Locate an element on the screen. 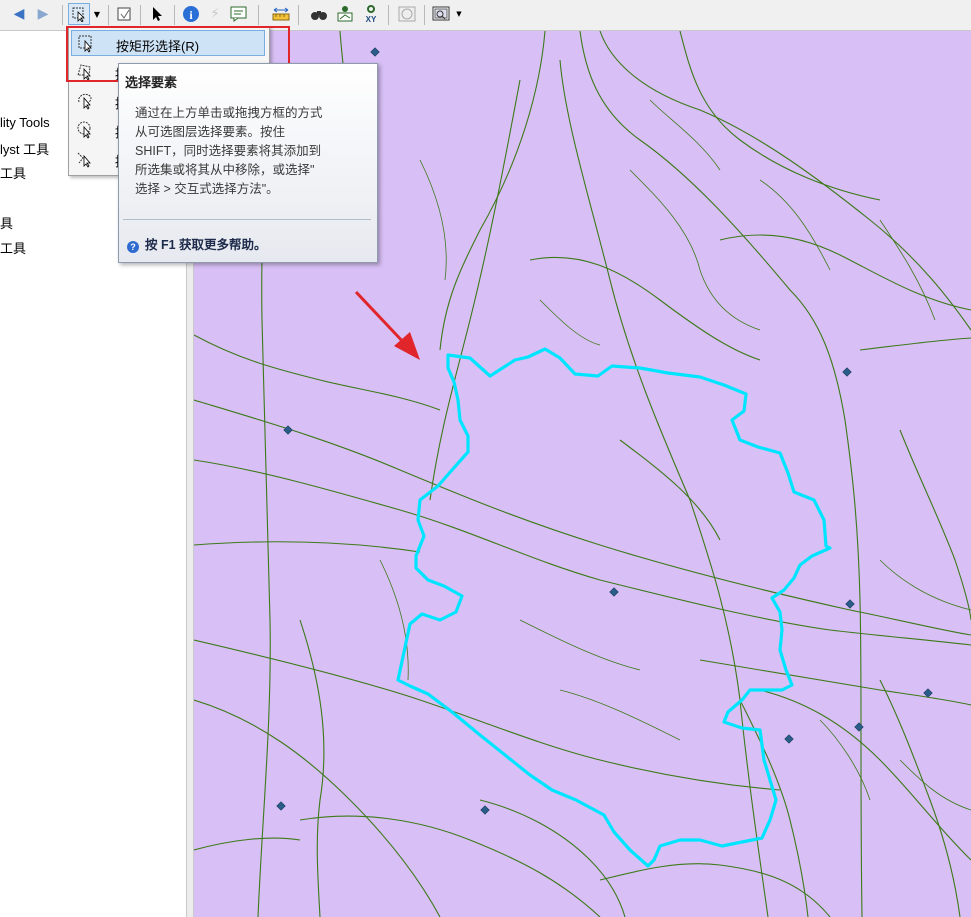 The image size is (971, 917). help-icon: ? is located at coordinates (133, 247).